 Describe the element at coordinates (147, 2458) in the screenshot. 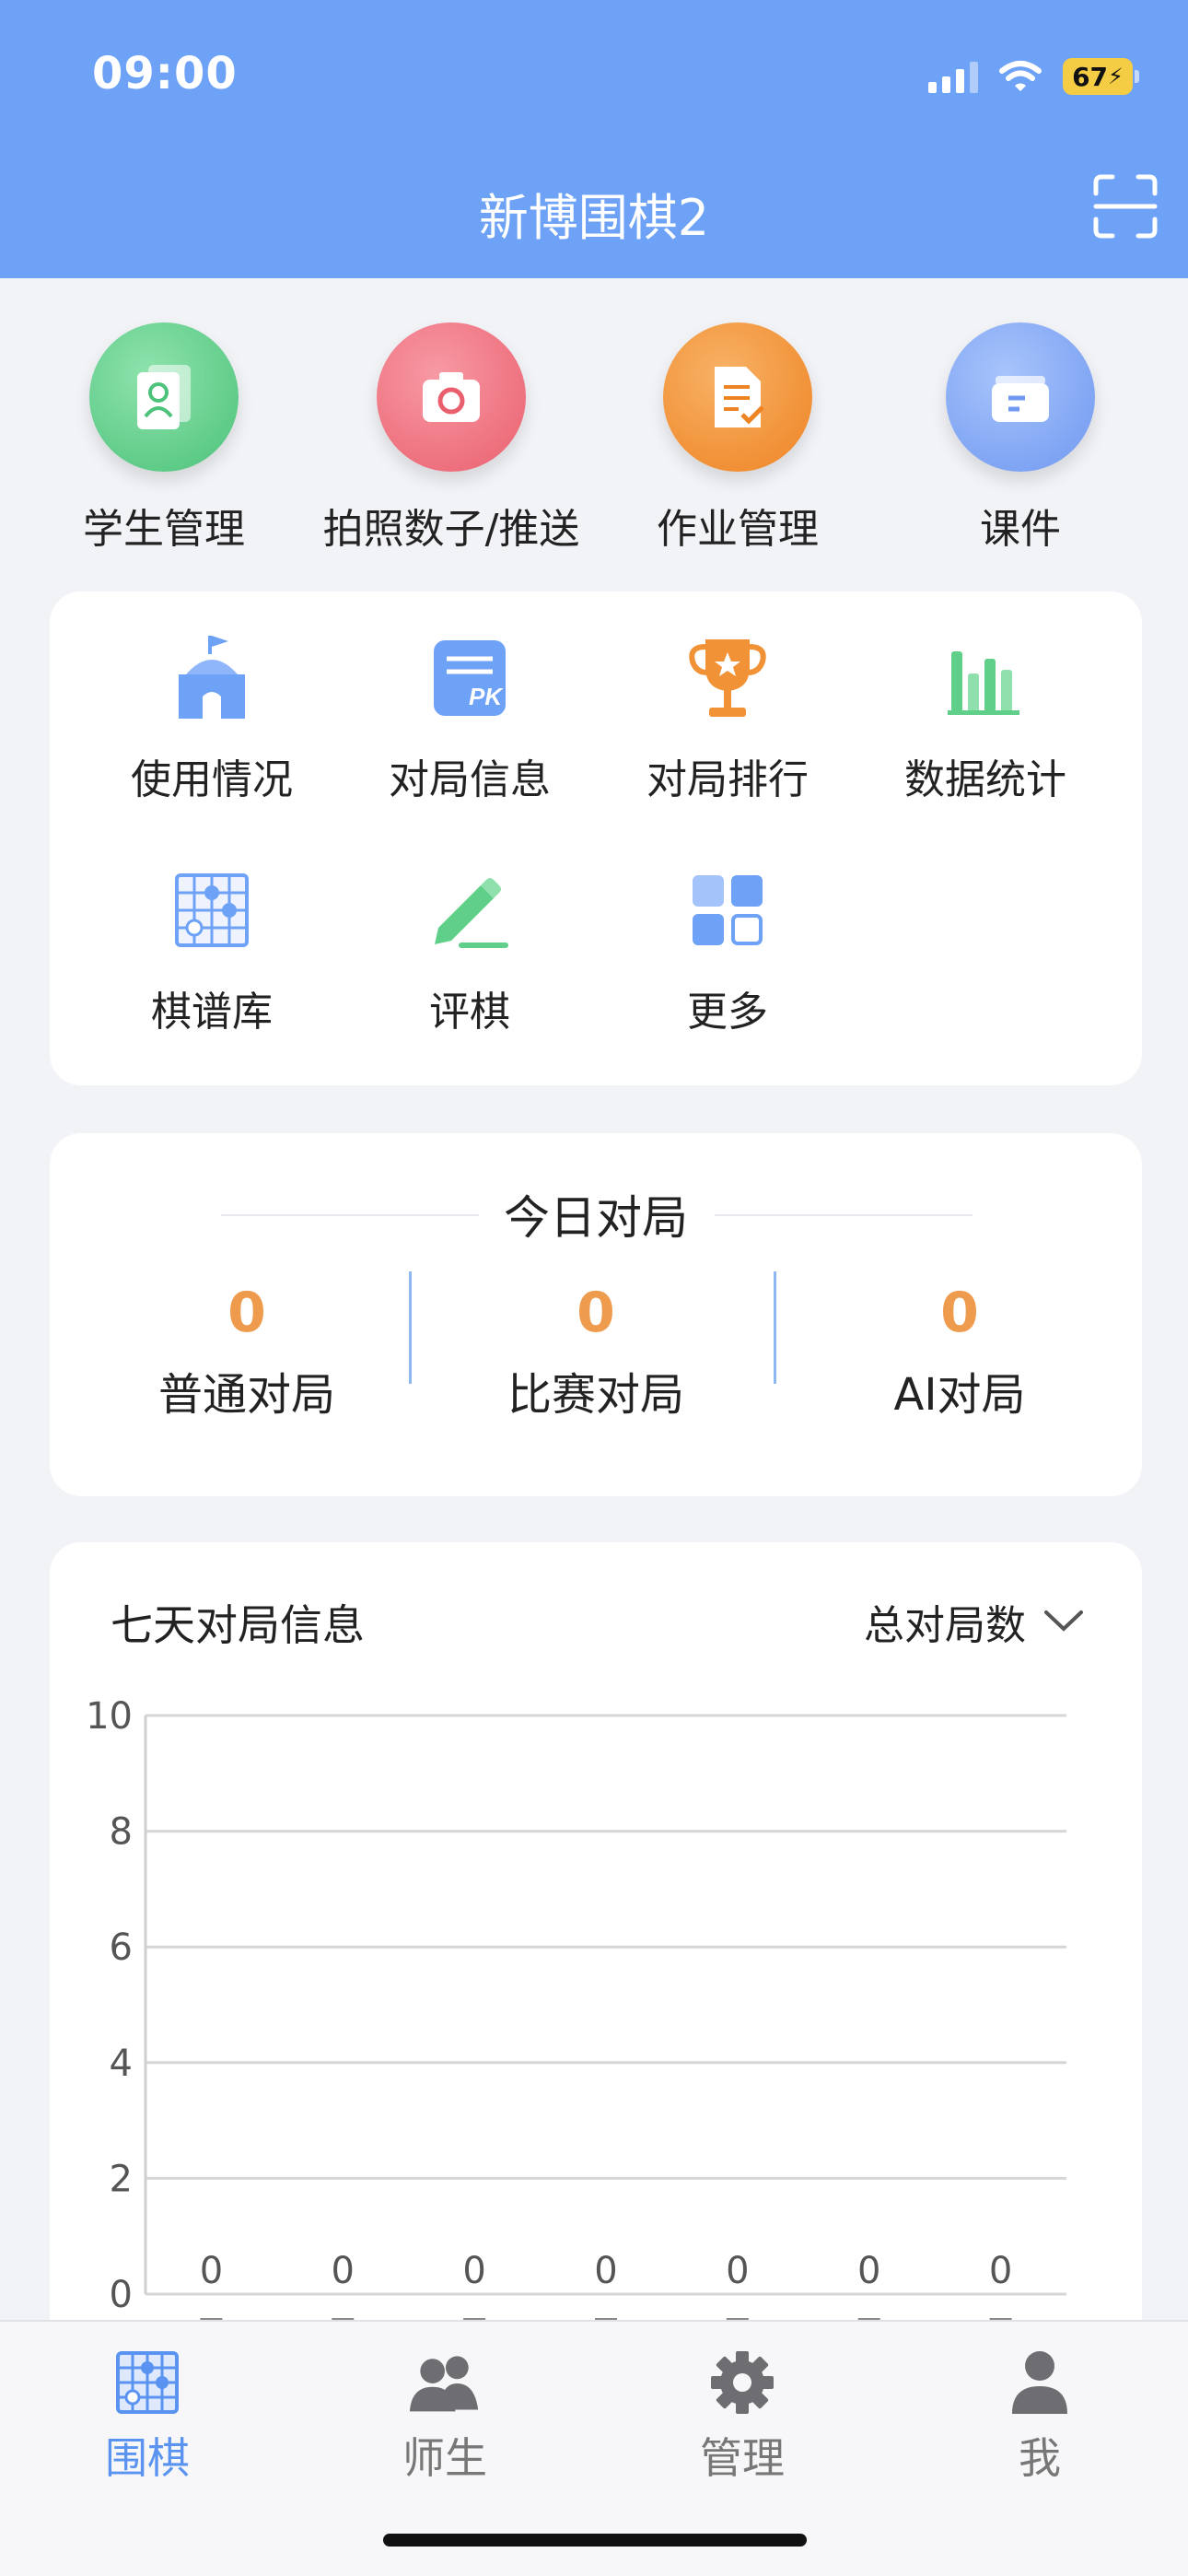

I see `tab-label: 围棋` at that location.